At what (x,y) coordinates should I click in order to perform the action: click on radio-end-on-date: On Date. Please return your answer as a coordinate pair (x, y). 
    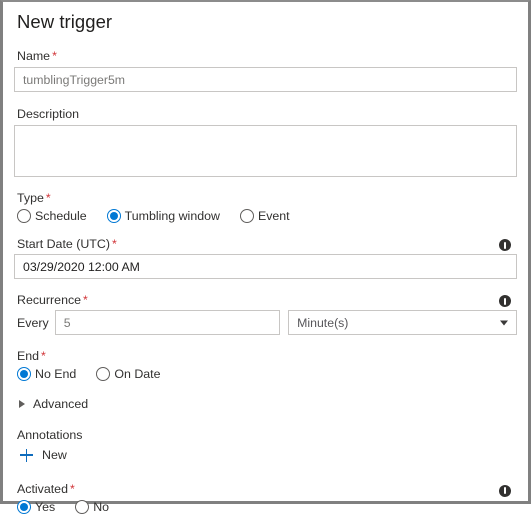
    Looking at the image, I should click on (128, 374).